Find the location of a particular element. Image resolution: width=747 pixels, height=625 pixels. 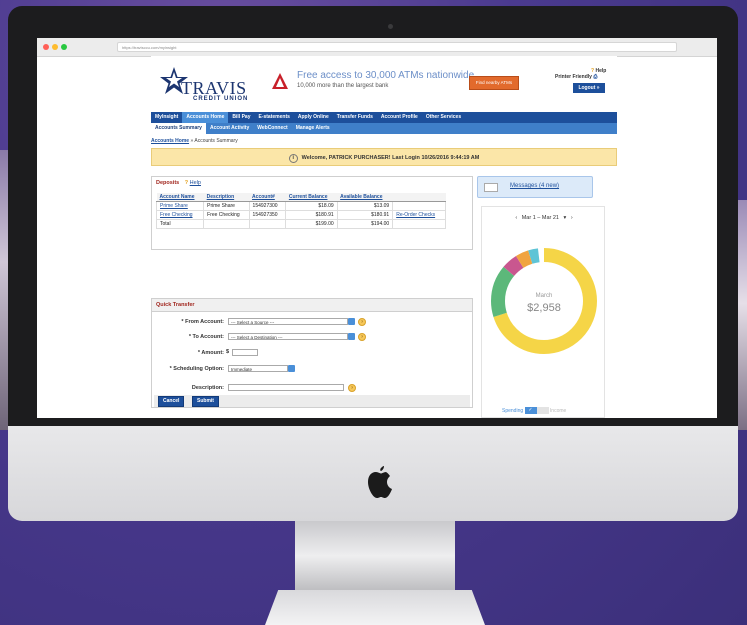

account-name-link: Free Checking is located at coordinates (180, 215).